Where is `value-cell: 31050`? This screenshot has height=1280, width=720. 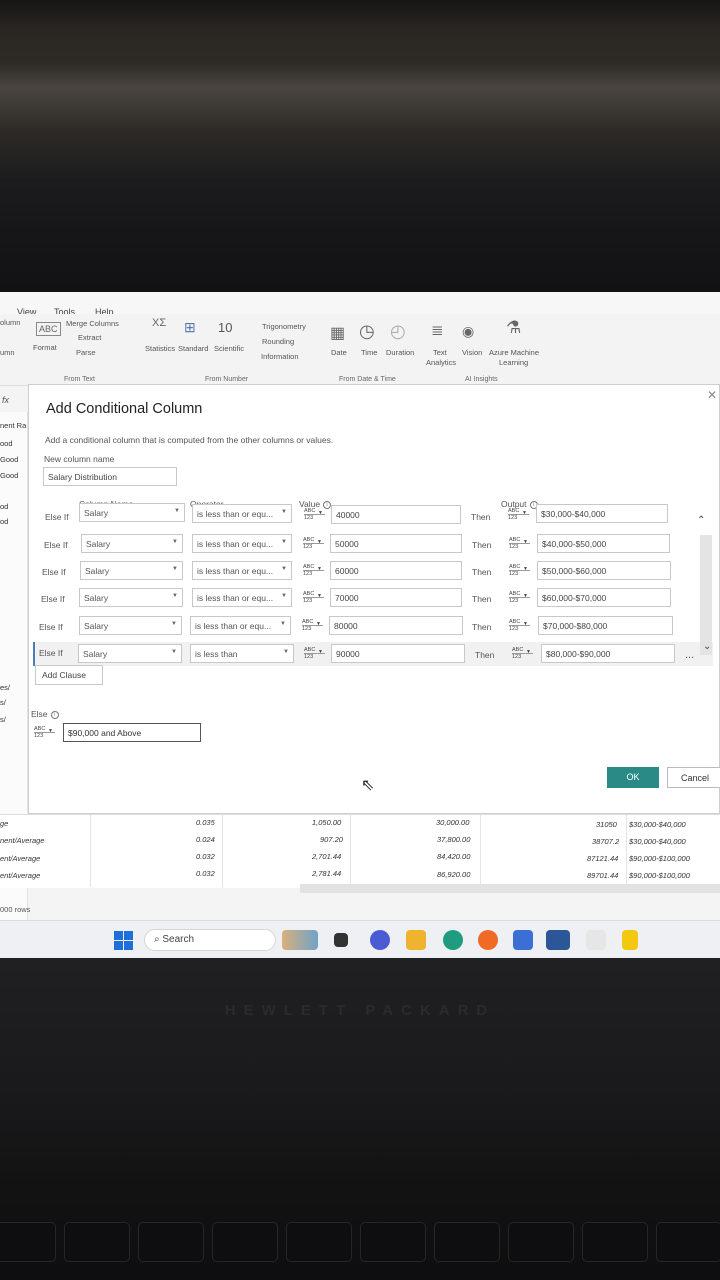 value-cell: 31050 is located at coordinates (606, 824).